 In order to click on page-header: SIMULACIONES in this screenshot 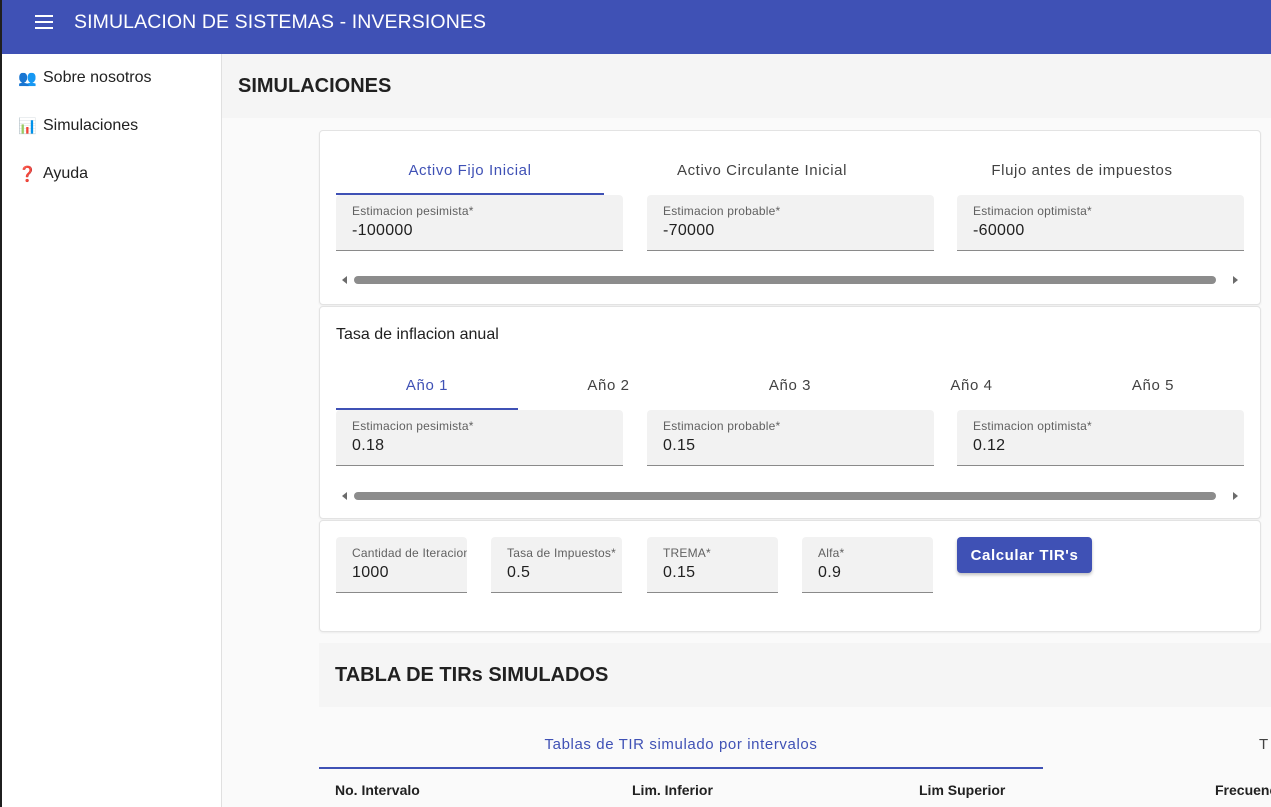, I will do `click(746, 86)`.